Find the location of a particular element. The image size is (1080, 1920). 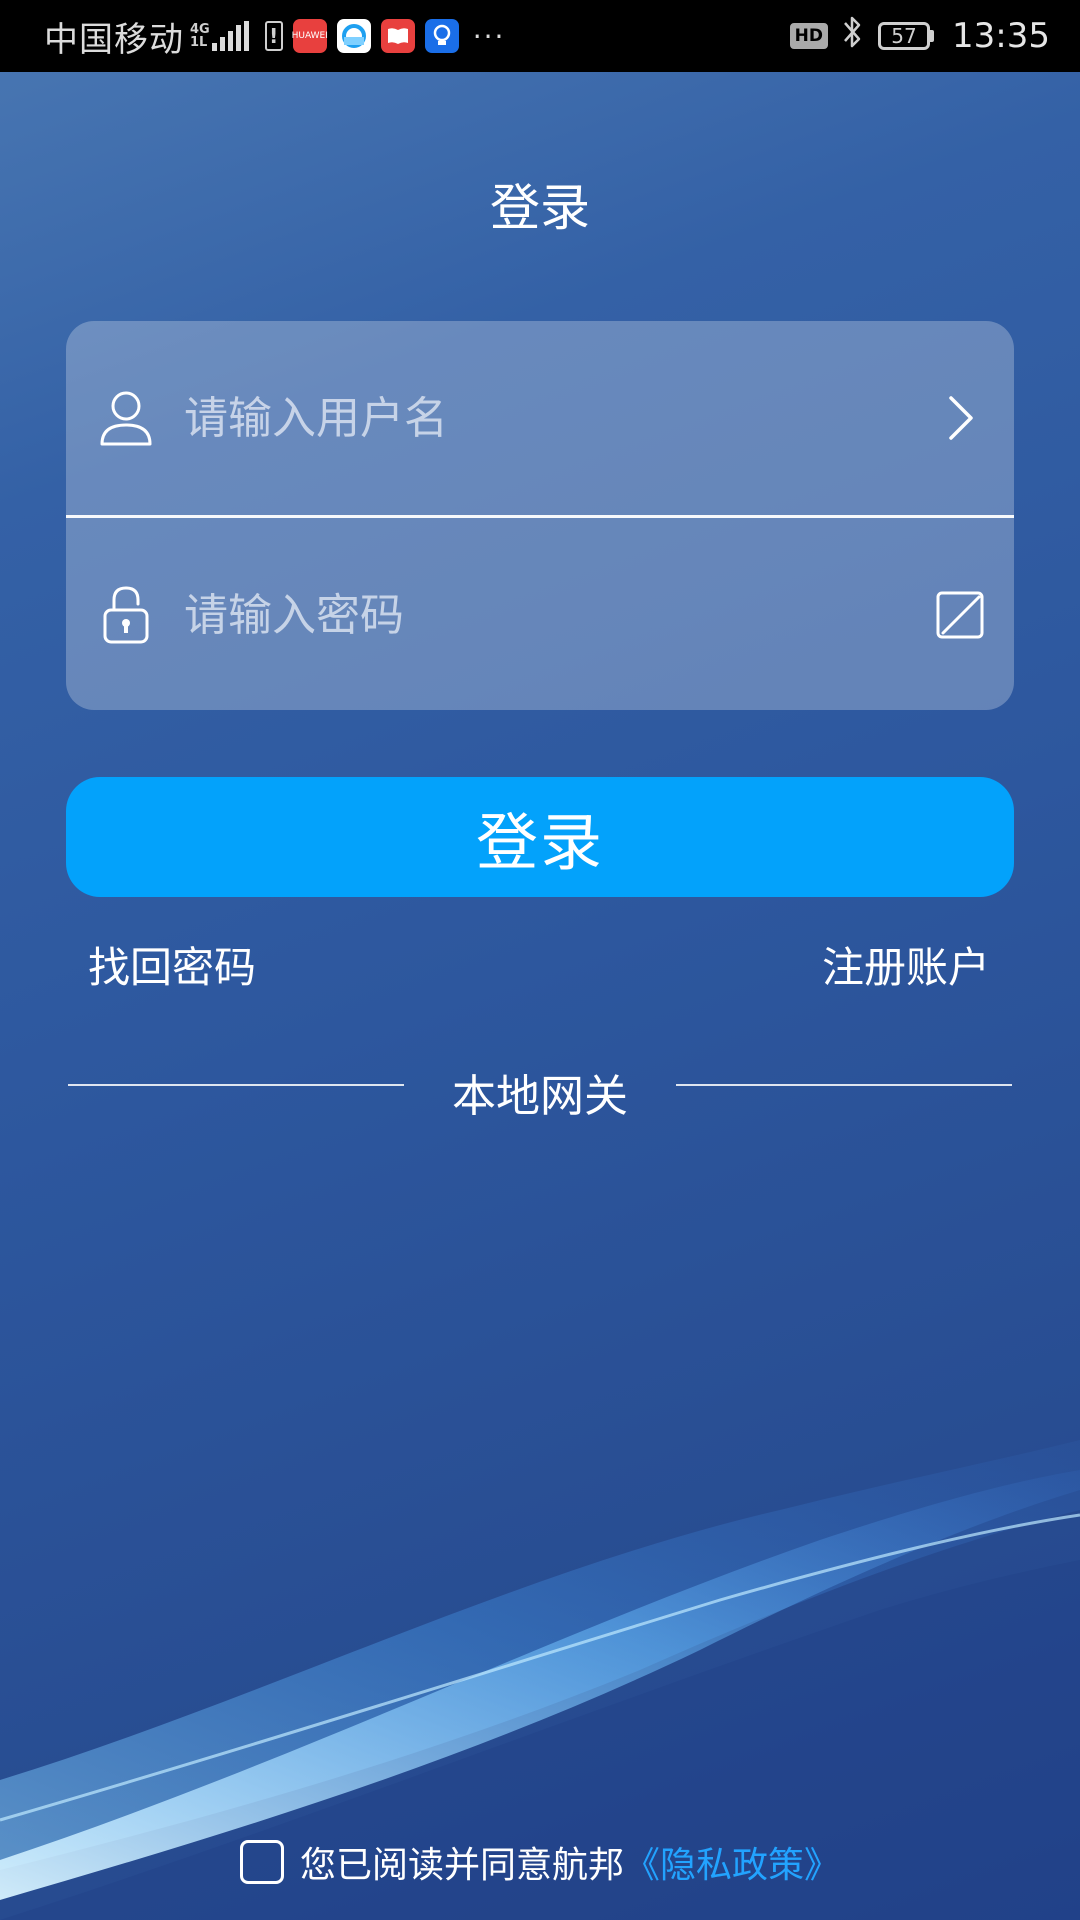

huawei-appgallery-icon: HUAWEI is located at coordinates (310, 36).